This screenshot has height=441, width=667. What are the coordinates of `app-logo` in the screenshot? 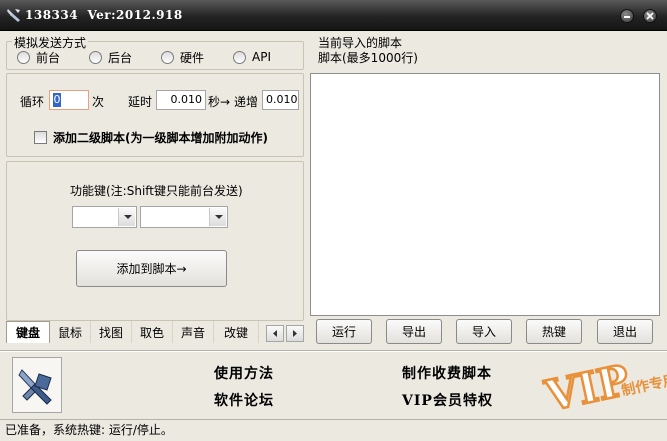 It's located at (37, 385).